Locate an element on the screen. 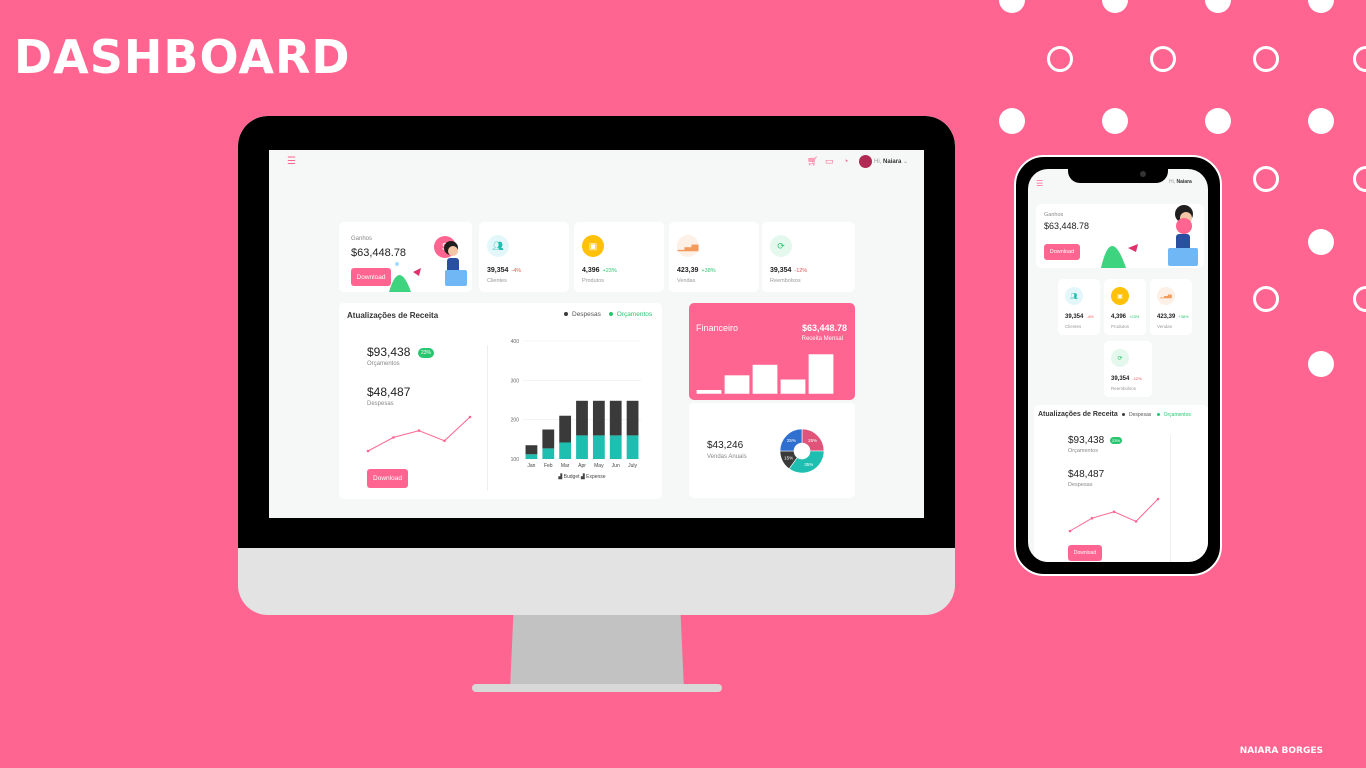  x-tick-label: Jan is located at coordinates (531, 466).